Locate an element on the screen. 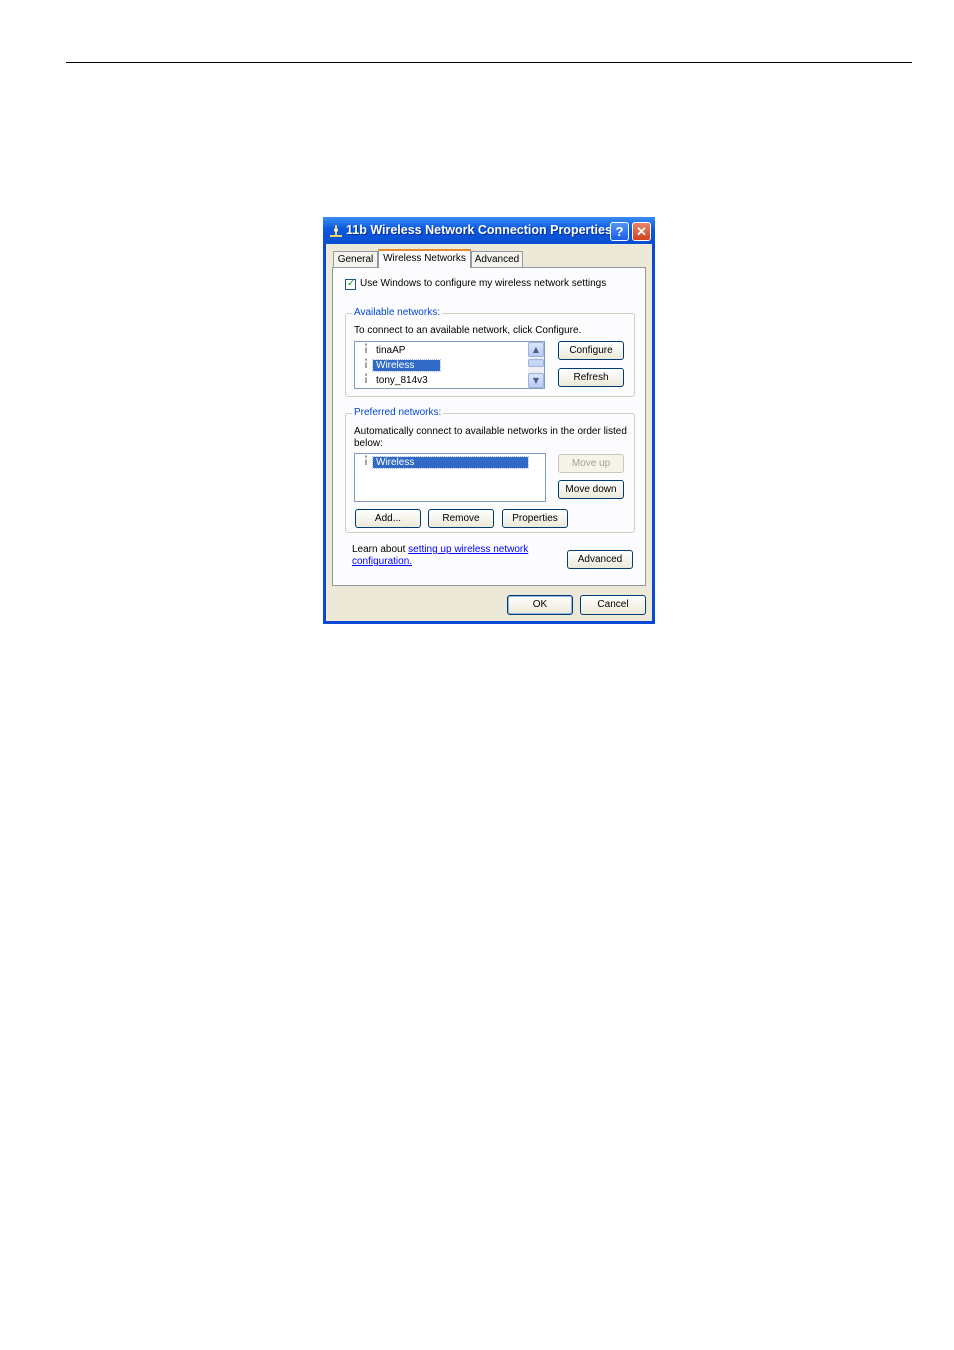  move-down-button: Move down is located at coordinates (591, 489).